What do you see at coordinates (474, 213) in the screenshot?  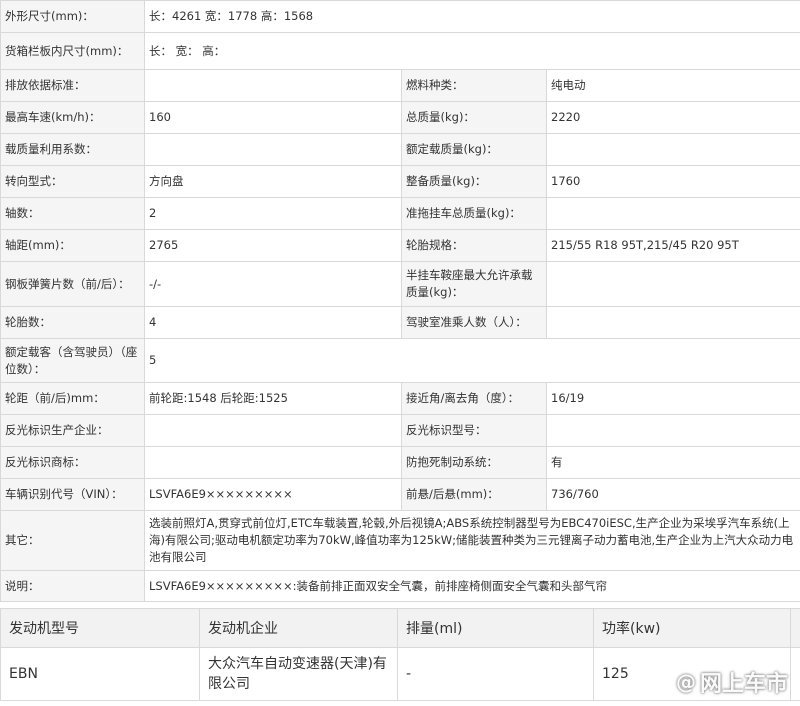 I see `spec-label: 准拖挂车总质量(kg)：` at bounding box center [474, 213].